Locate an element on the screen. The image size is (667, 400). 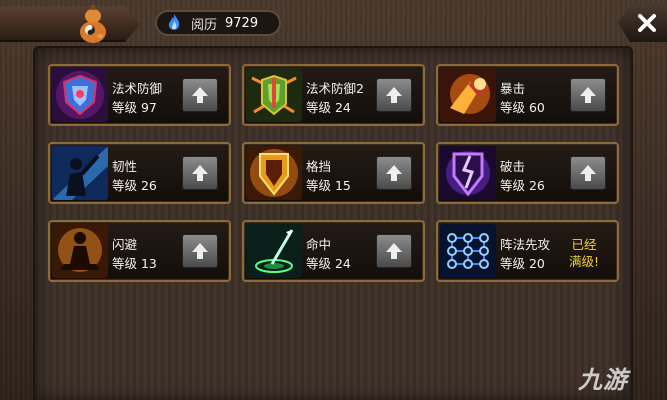
meditating-monk-icon is located at coordinates (80, 251).